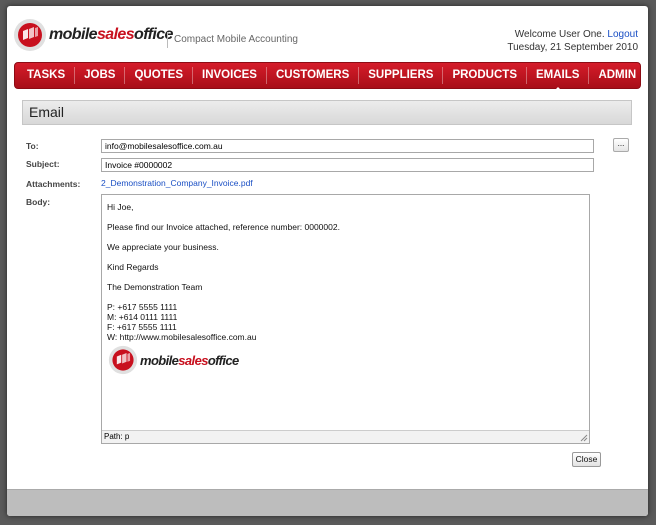 The height and width of the screenshot is (525, 656). What do you see at coordinates (232, 40) in the screenshot?
I see `tagline: Compact Mobile Accounting` at bounding box center [232, 40].